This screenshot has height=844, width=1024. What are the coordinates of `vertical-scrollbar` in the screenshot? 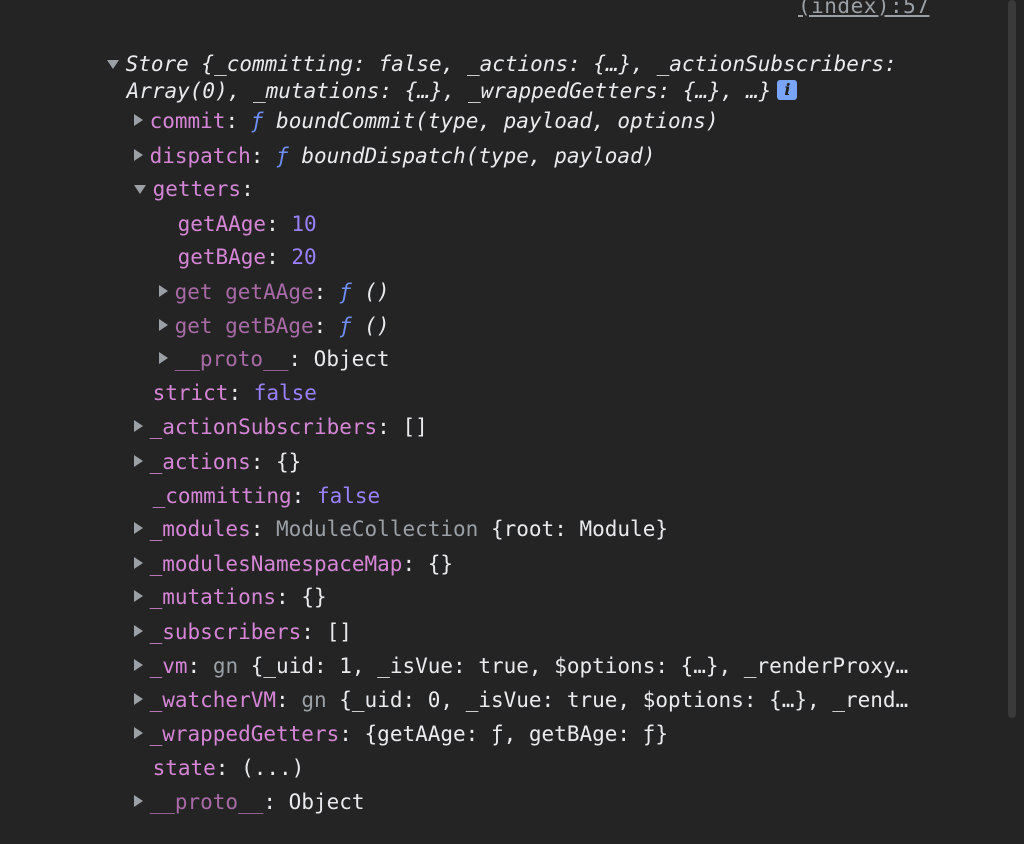 It's located at (1012, 394).